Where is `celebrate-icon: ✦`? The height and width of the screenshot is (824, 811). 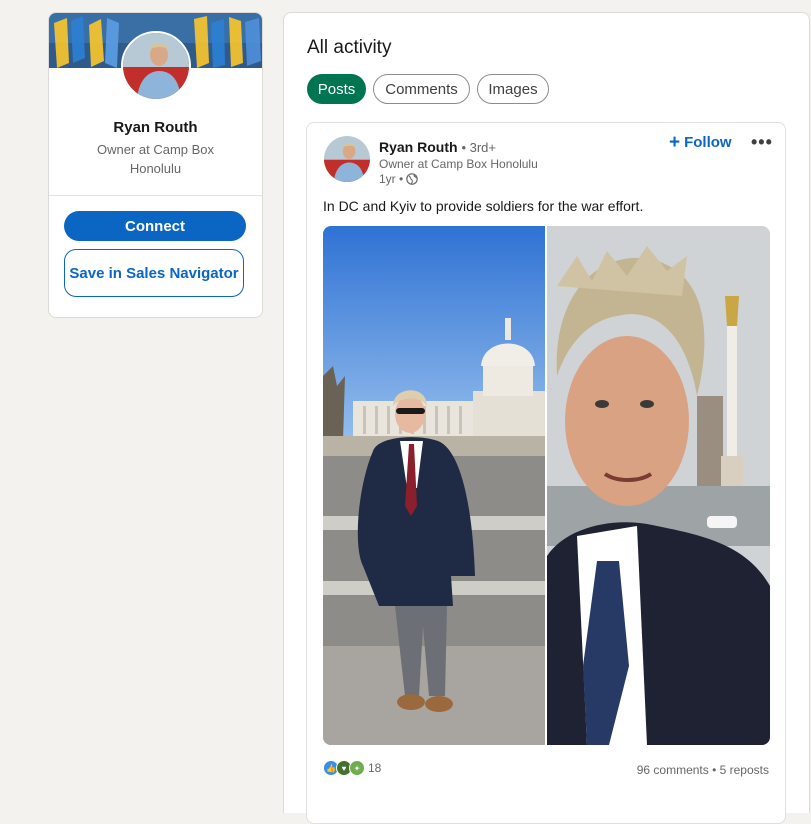
celebrate-icon: ✦ is located at coordinates (357, 768).